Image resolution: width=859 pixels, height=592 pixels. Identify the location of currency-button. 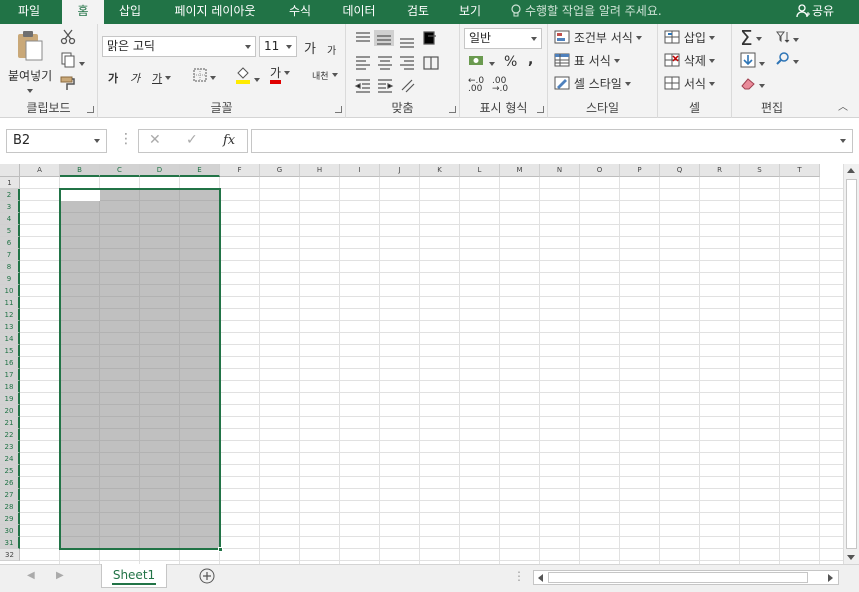
(481, 62).